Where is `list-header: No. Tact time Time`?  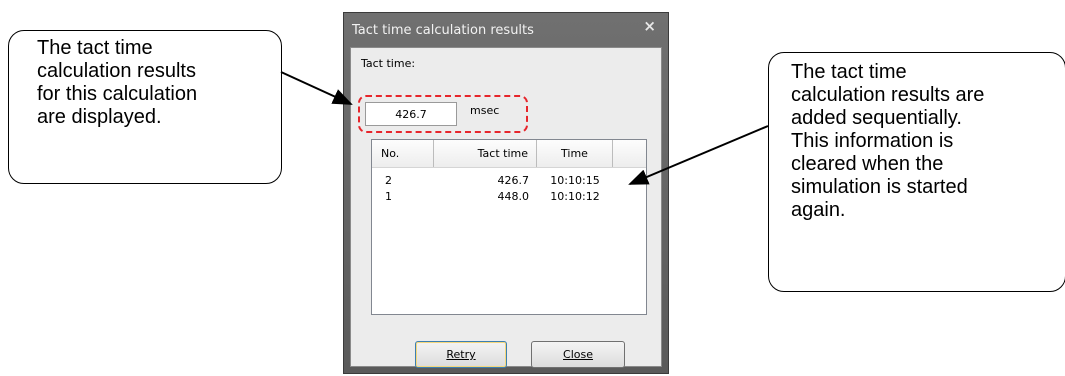
list-header: No. Tact time Time is located at coordinates (509, 154).